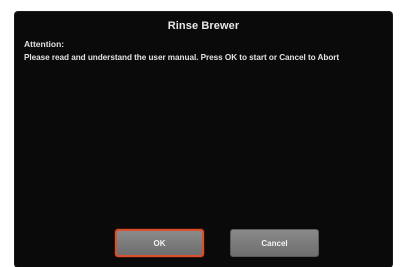 The image size is (402, 267). I want to click on cancel-button: Cancel, so click(274, 243).